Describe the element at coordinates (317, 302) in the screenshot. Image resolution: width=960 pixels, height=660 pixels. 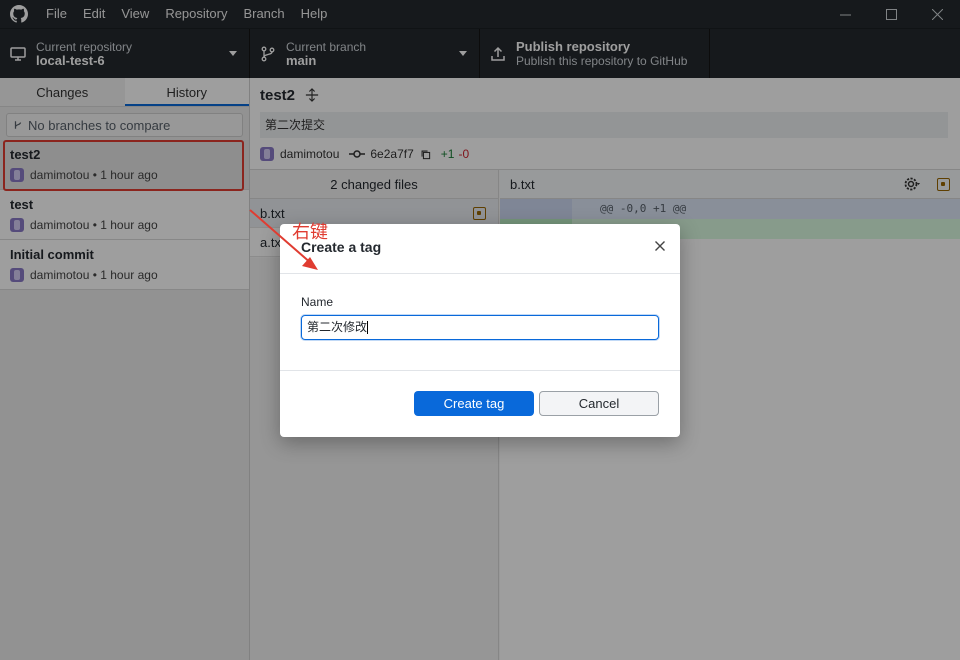
I see `tag-name-label: Name` at that location.